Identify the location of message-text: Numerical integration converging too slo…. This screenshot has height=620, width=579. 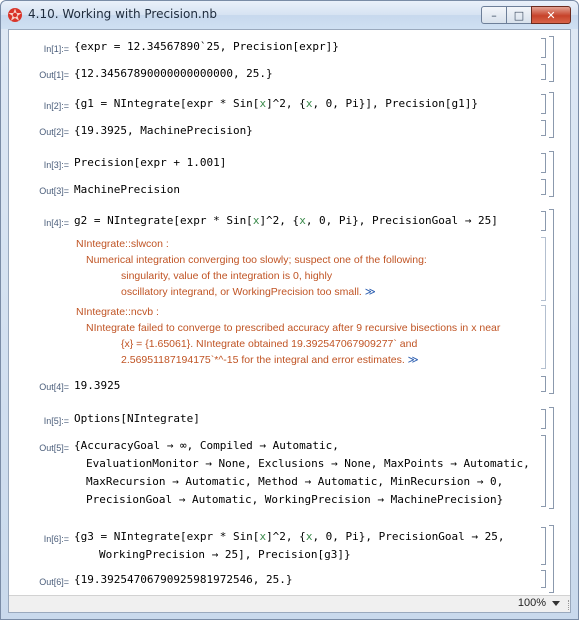
(256, 260).